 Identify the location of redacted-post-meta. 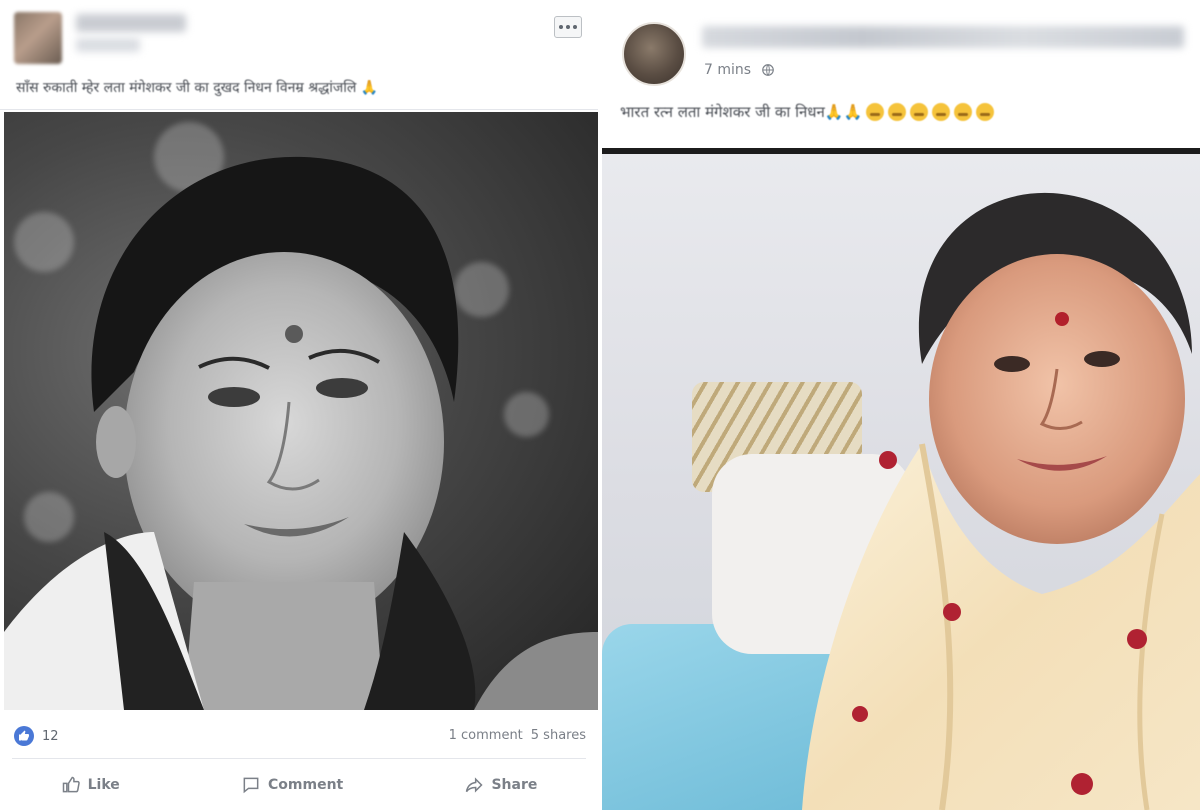
(108, 45).